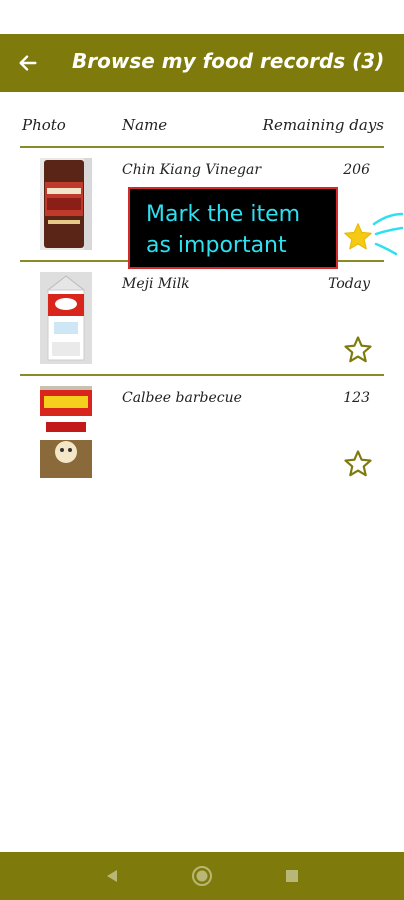 The image size is (404, 900). I want to click on tutorial-tooltip: Mark the item as important, so click(233, 228).